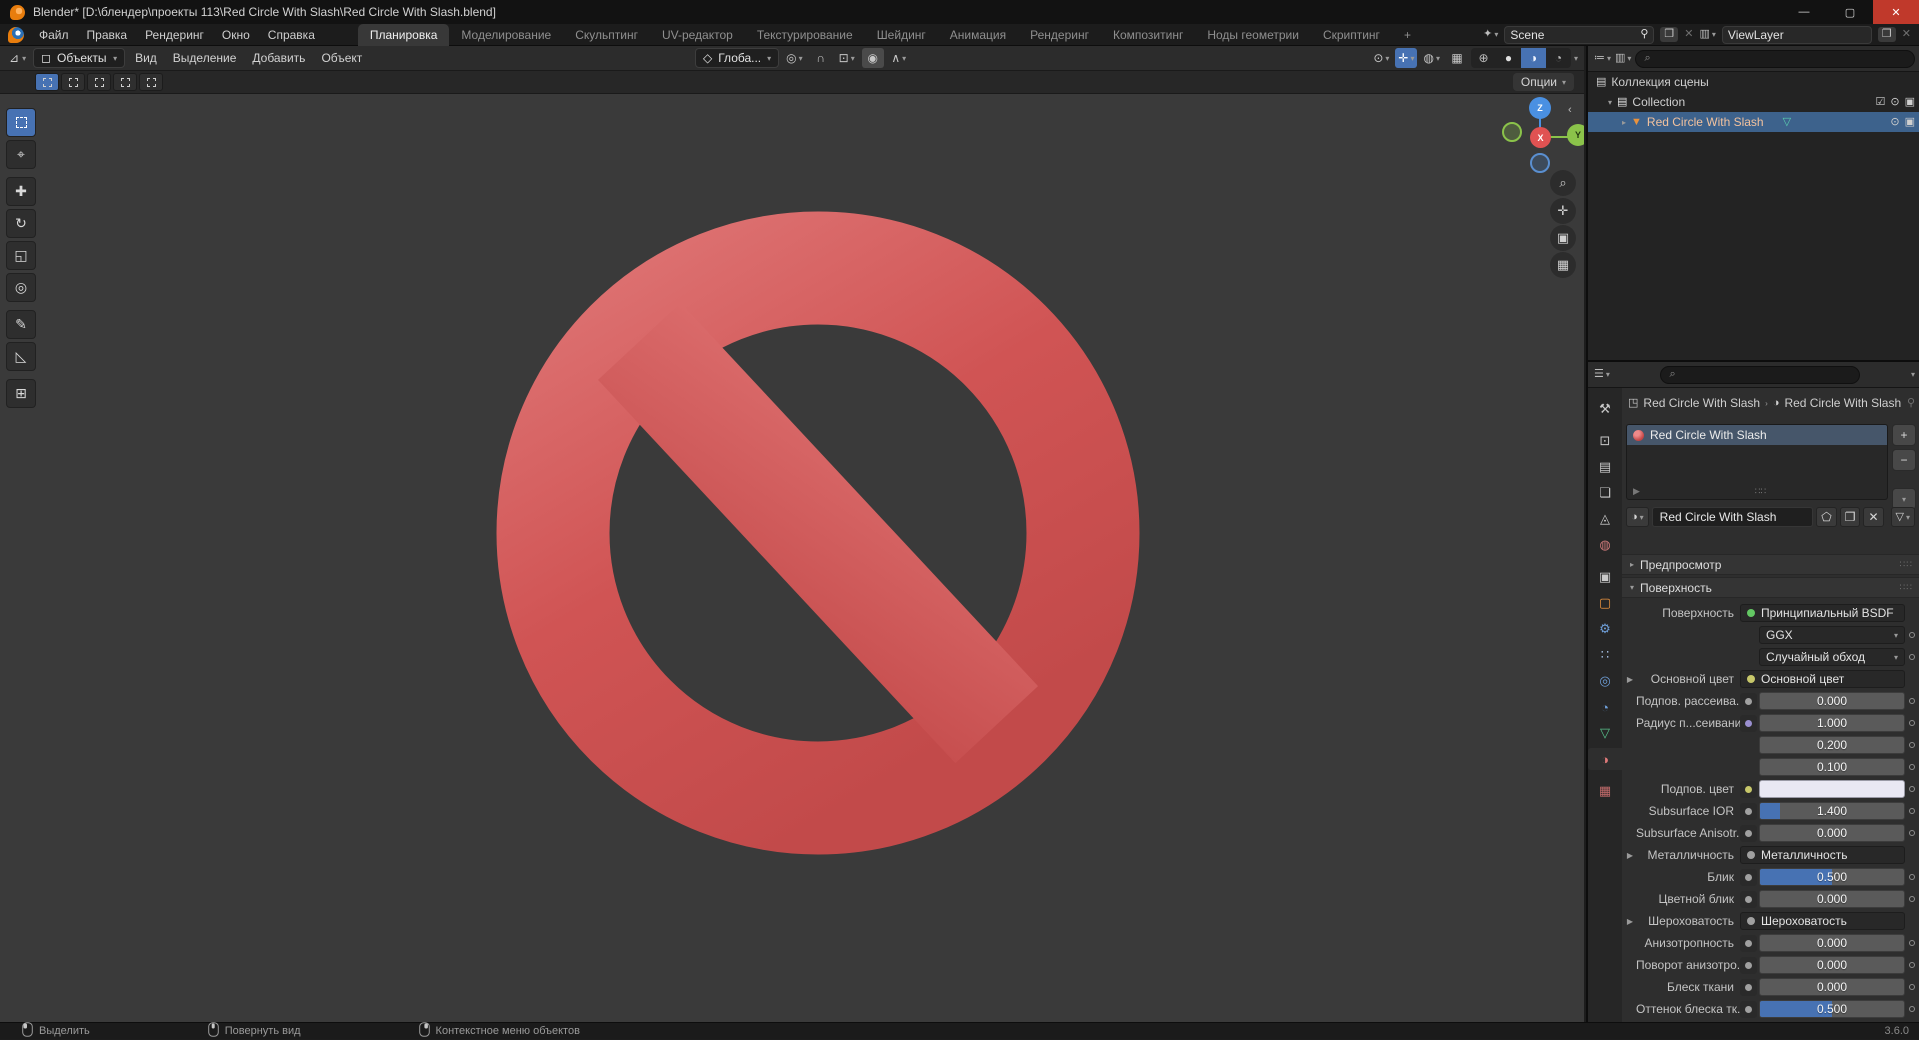 The width and height of the screenshot is (1919, 1040). Describe the element at coordinates (21, 324) in the screenshot. I see `annotate-tool-button: ✎` at that location.